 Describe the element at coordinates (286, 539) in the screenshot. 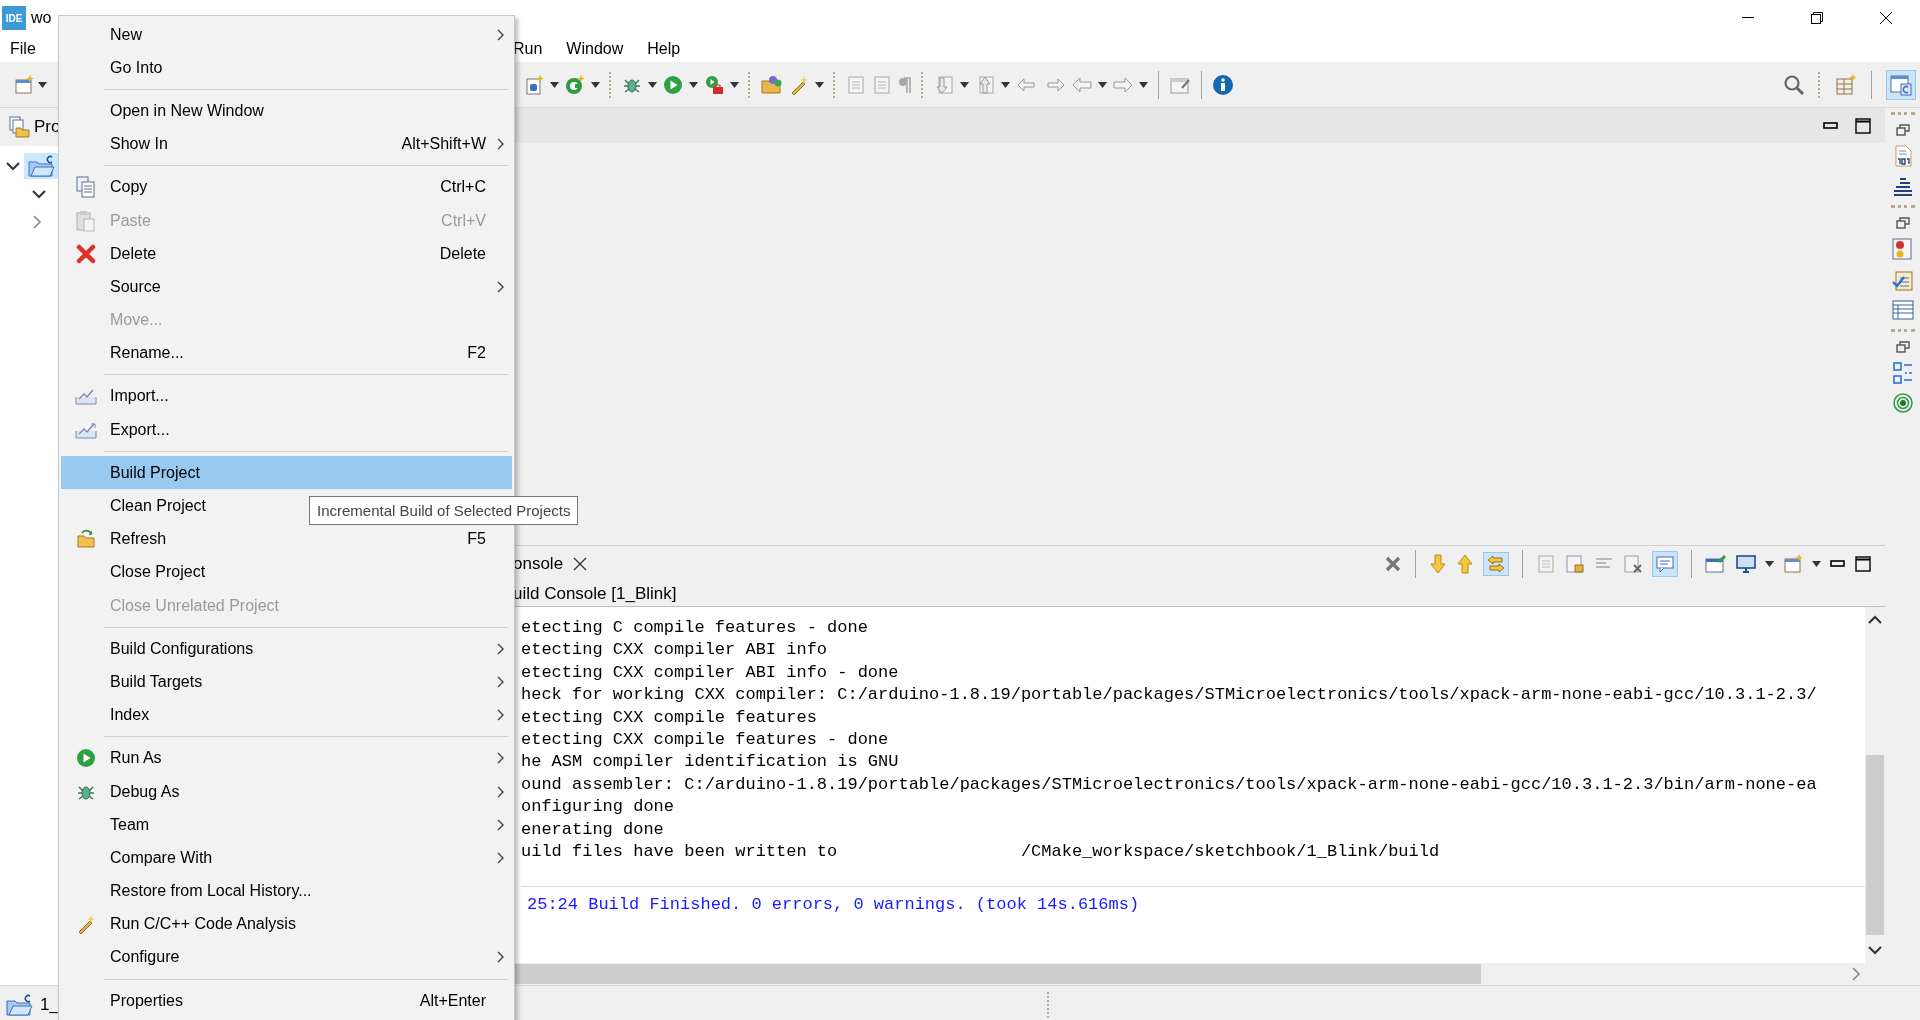

I see `menu-item: Refresh F5` at that location.